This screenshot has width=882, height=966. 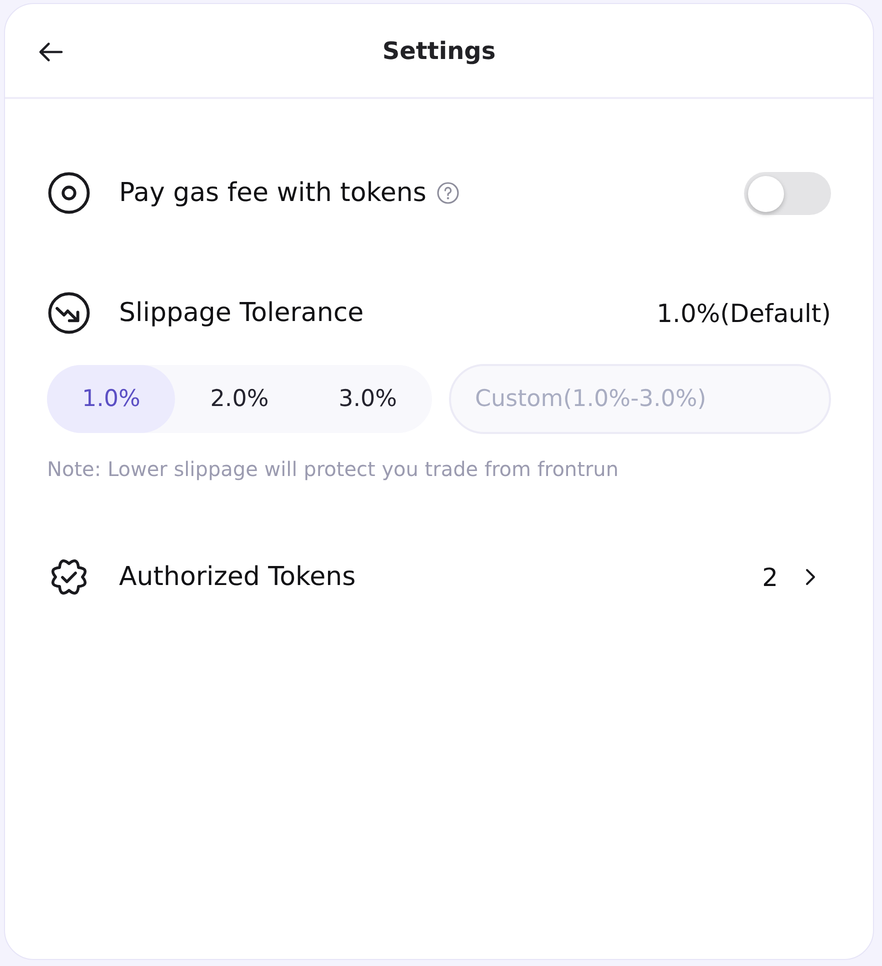 I want to click on setting-label: Authorized Tokens, so click(x=237, y=577).